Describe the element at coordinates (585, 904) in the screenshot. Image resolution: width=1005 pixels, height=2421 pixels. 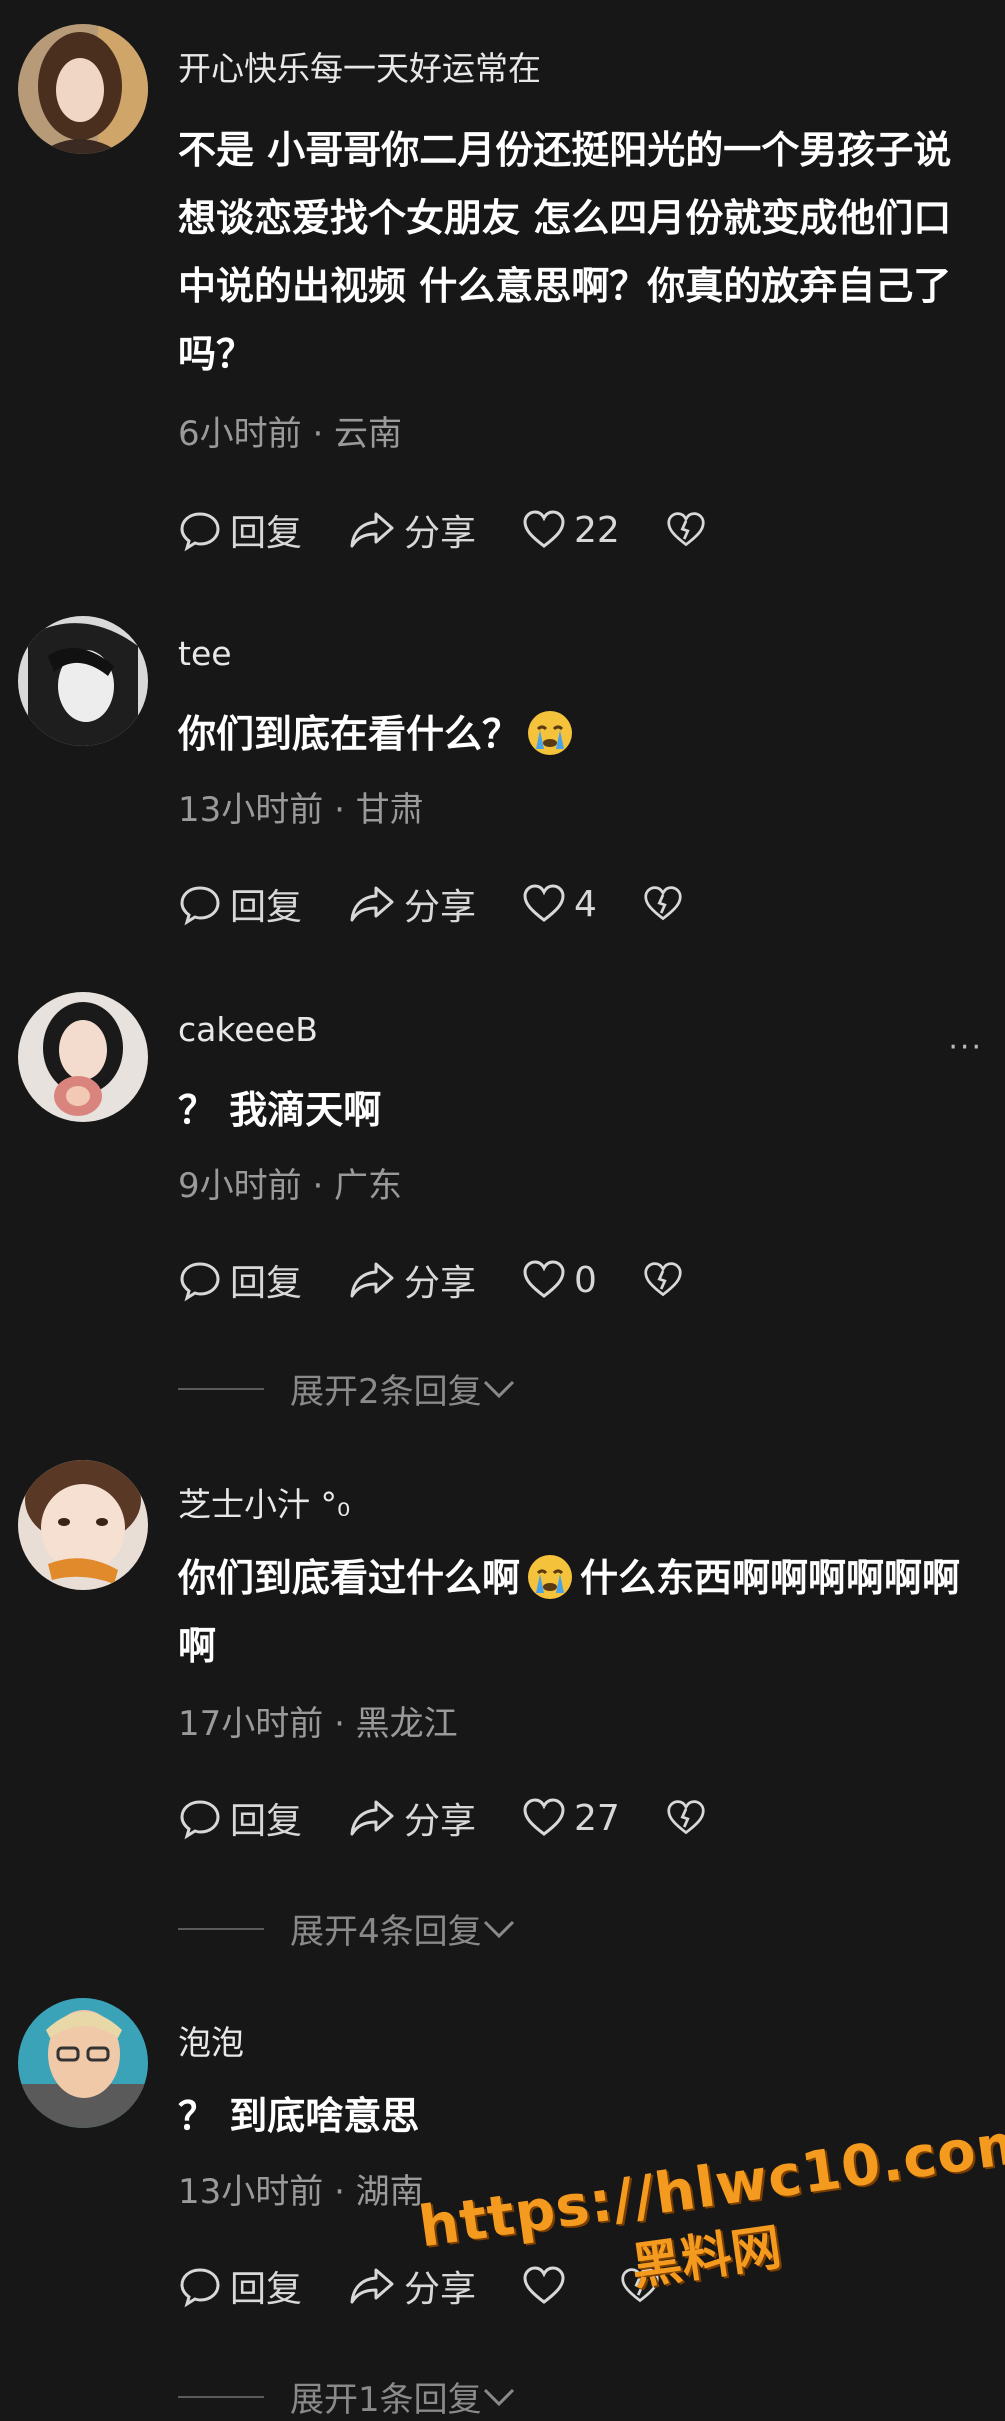
I see `like-count: 4` at that location.